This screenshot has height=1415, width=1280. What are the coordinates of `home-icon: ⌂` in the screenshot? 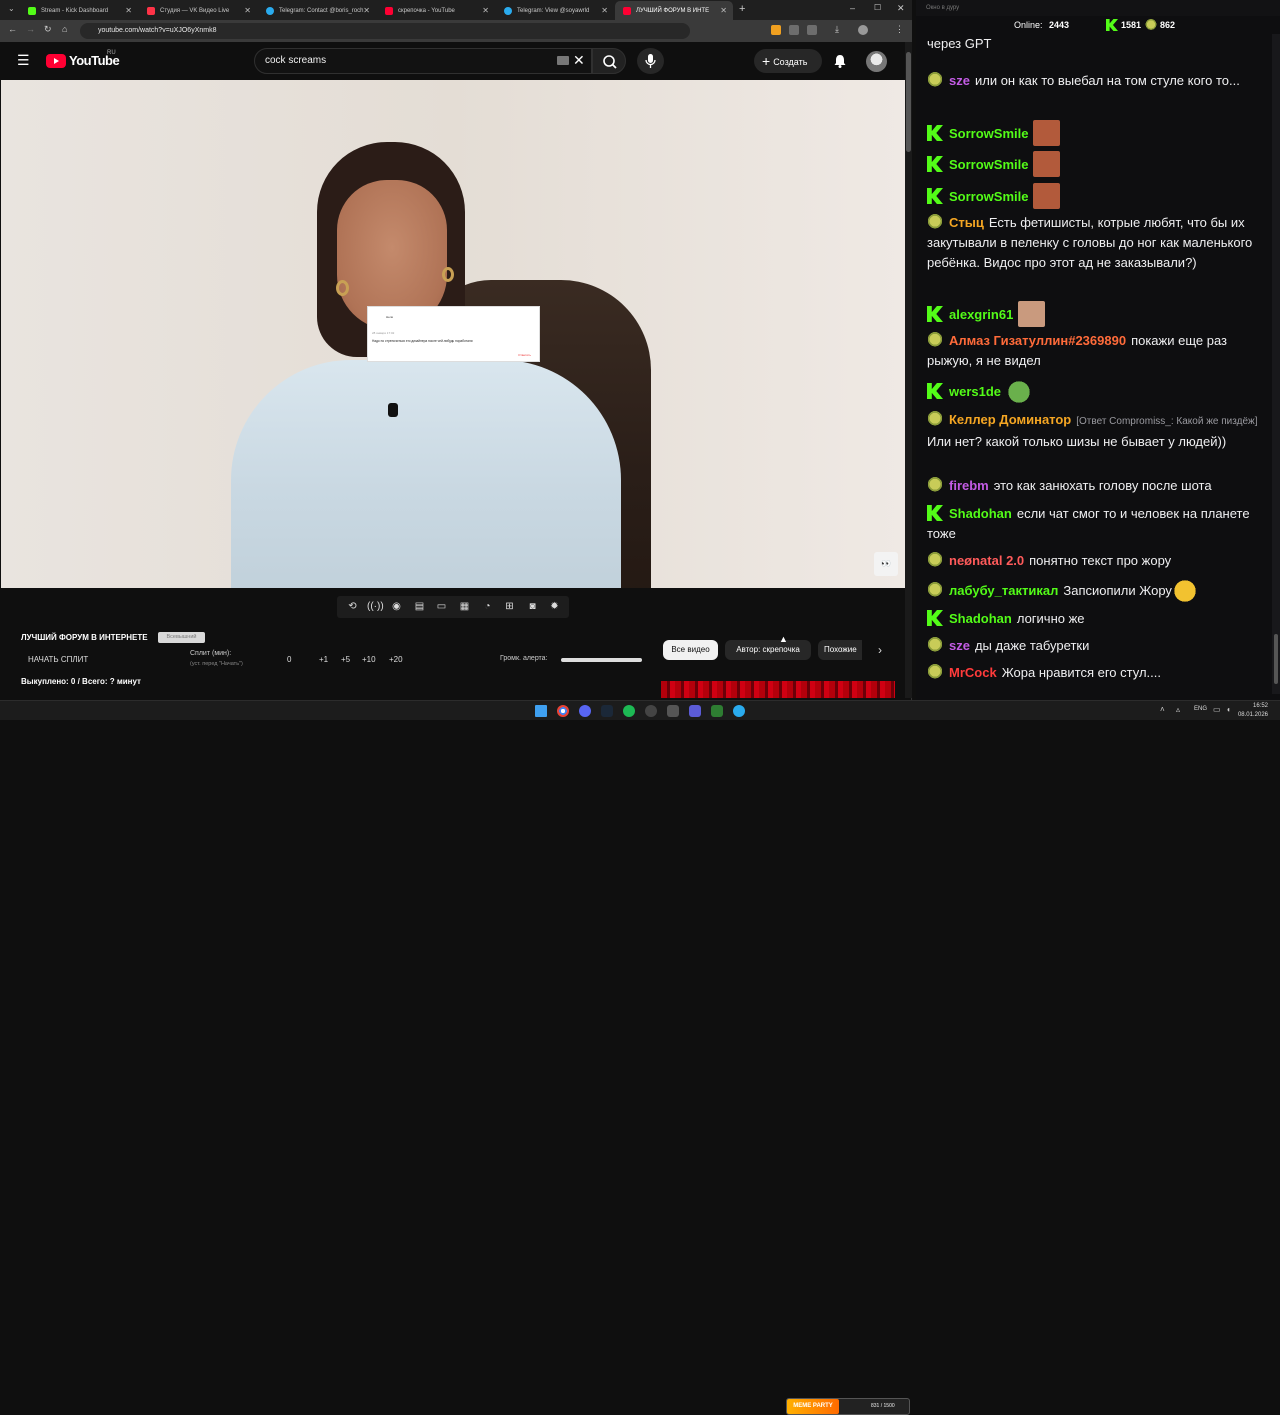 It's located at (64, 29).